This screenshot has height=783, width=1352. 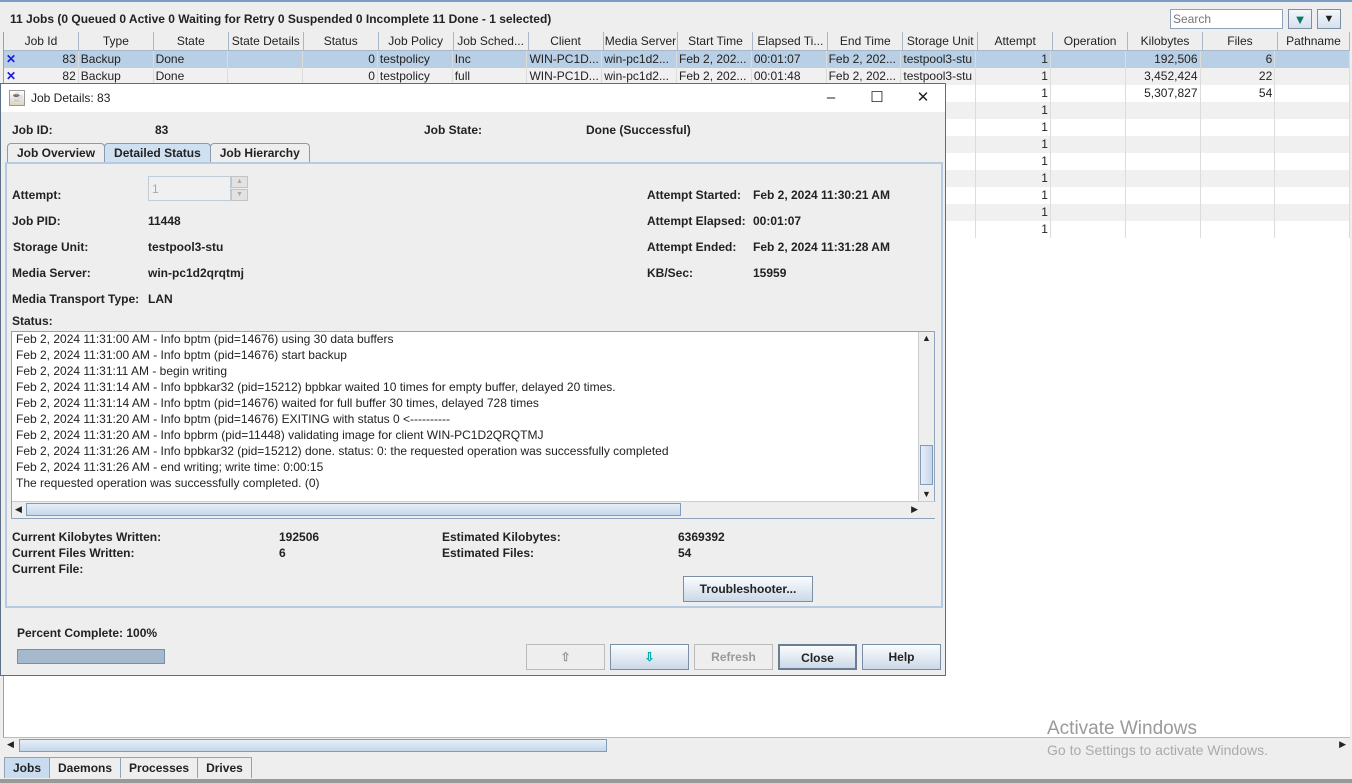 What do you see at coordinates (85, 767) in the screenshot?
I see `tab-daemons: Daemons` at bounding box center [85, 767].